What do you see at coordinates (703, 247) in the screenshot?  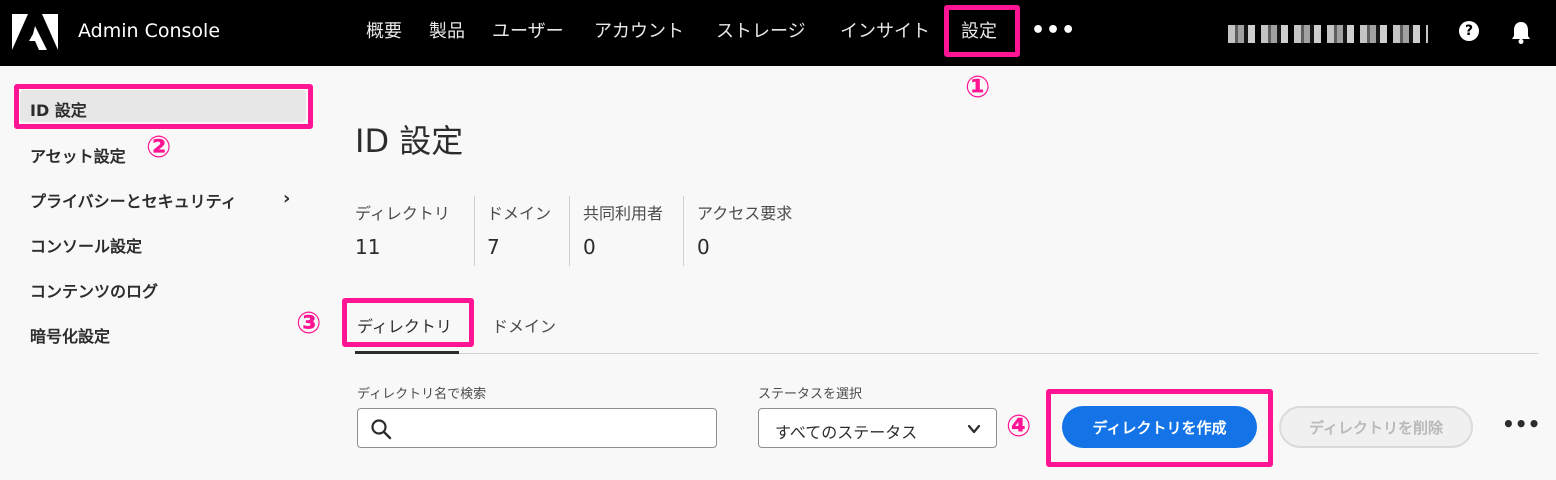 I see `stat-access-requests-value: 0` at bounding box center [703, 247].